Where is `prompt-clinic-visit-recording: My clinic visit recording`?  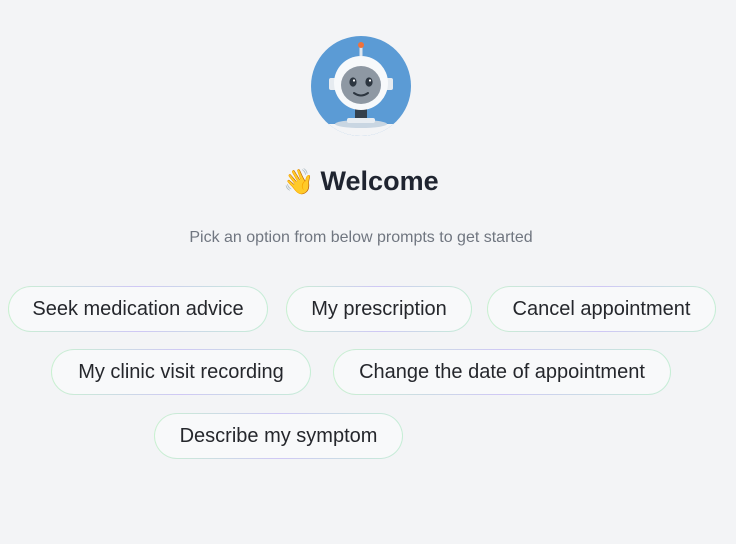 prompt-clinic-visit-recording: My clinic visit recording is located at coordinates (181, 372).